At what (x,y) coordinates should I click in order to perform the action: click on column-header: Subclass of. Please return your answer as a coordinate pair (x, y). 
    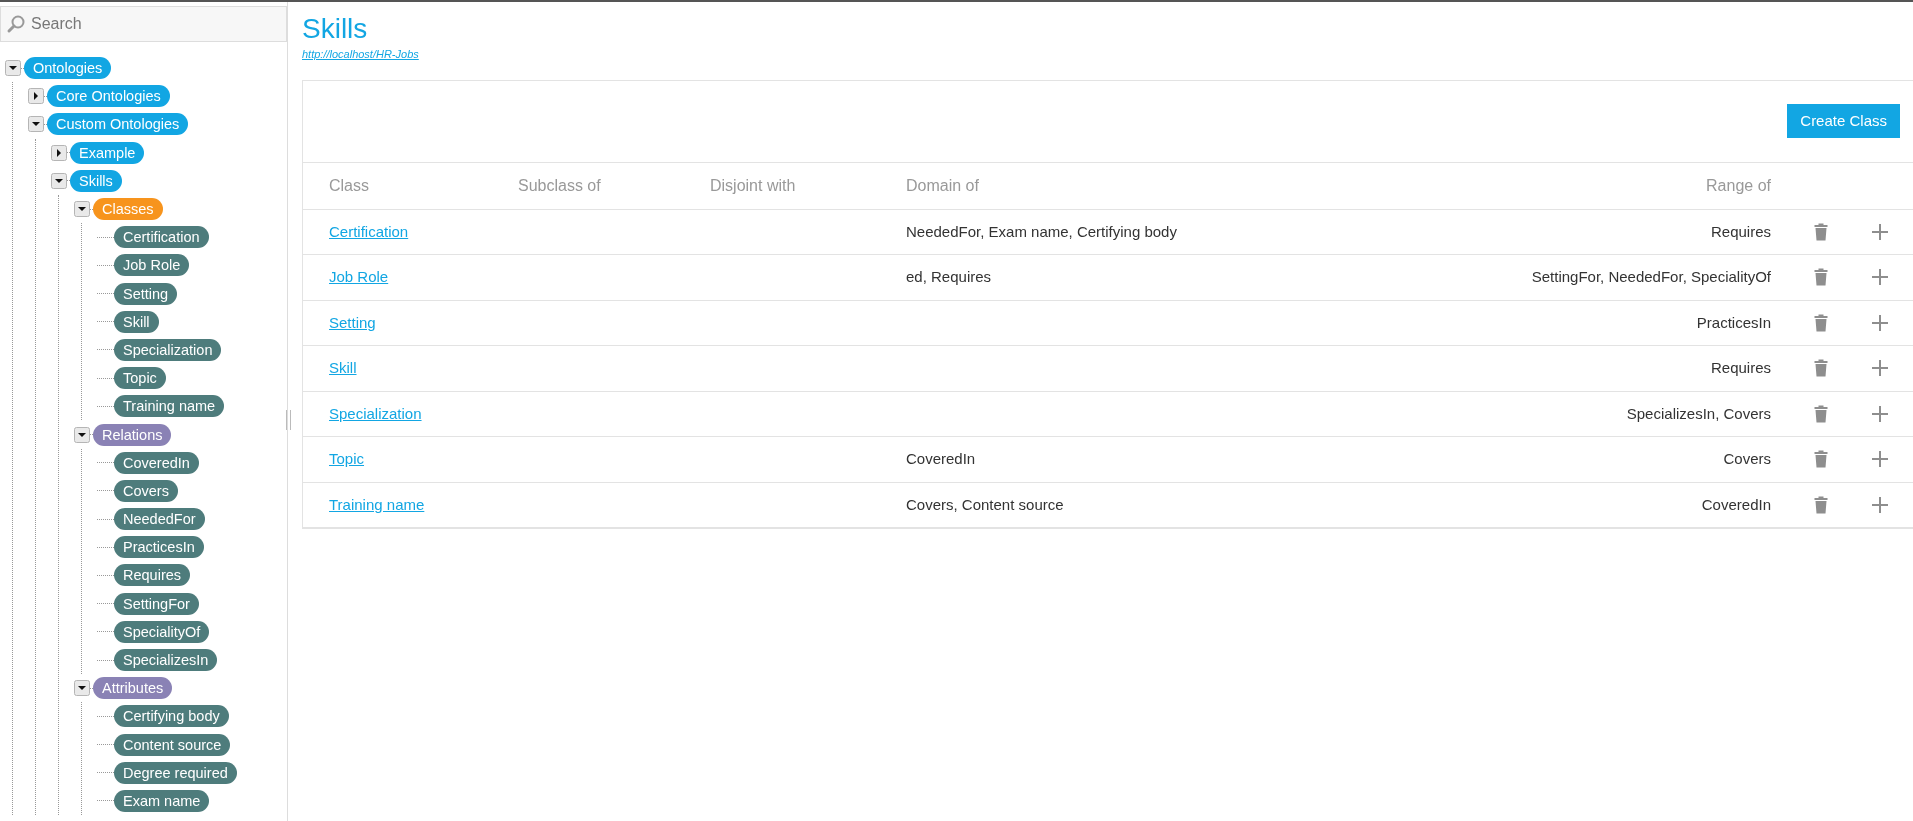
    Looking at the image, I should click on (560, 185).